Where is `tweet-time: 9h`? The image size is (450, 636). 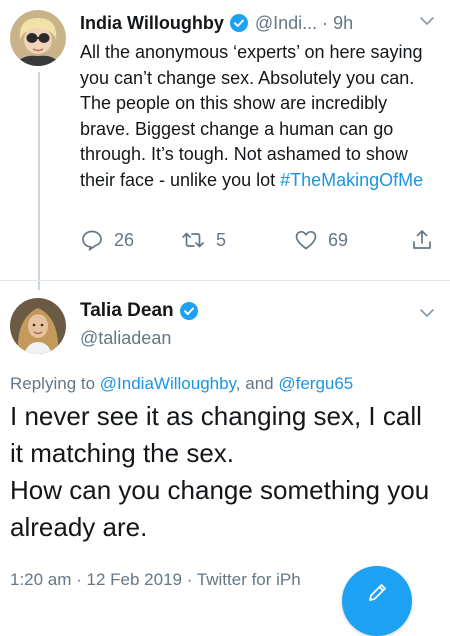
tweet-time: 9h is located at coordinates (343, 23).